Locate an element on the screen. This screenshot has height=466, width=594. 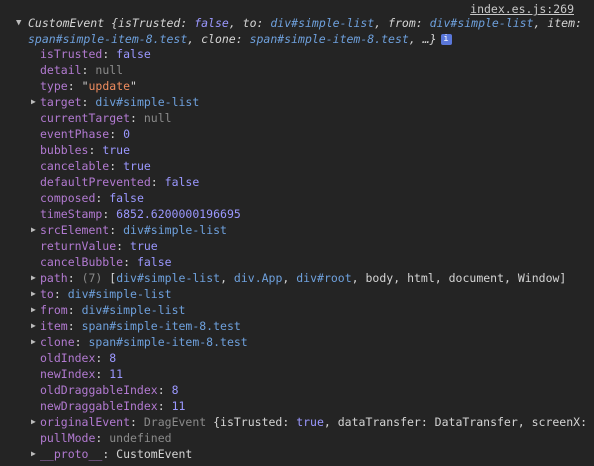
array-close: ] is located at coordinates (563, 278).